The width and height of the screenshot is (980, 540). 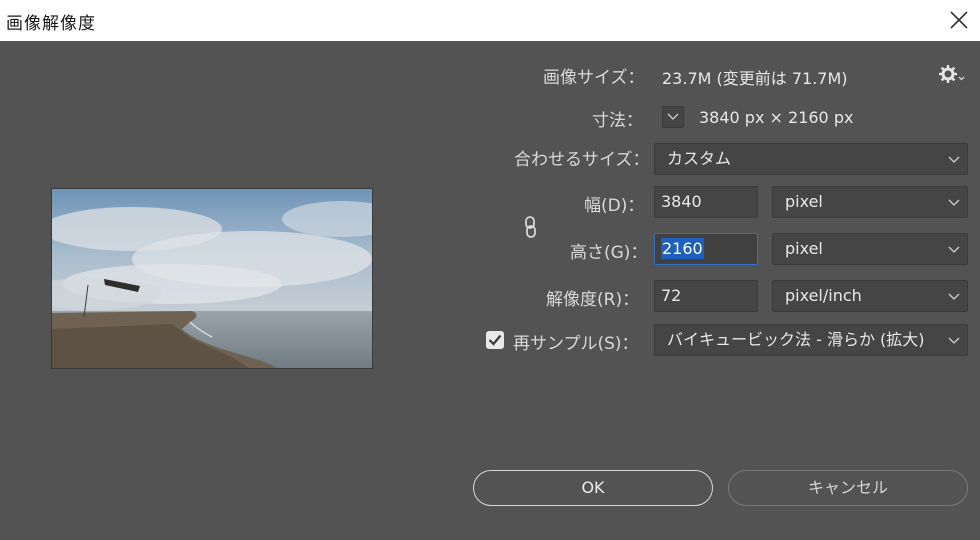 What do you see at coordinates (796, 339) in the screenshot?
I see `resample-method-value: バイキュービック法 - 滑らか (拡大)` at bounding box center [796, 339].